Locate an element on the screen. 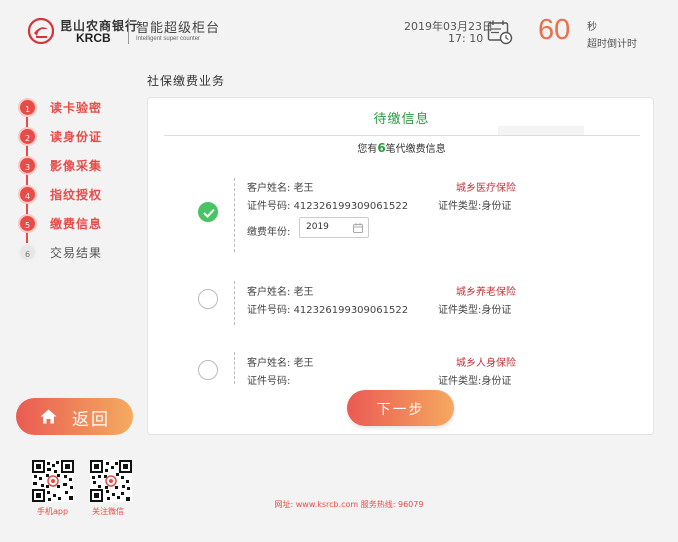  insurance-type: 城乡养老保险 is located at coordinates (486, 292).